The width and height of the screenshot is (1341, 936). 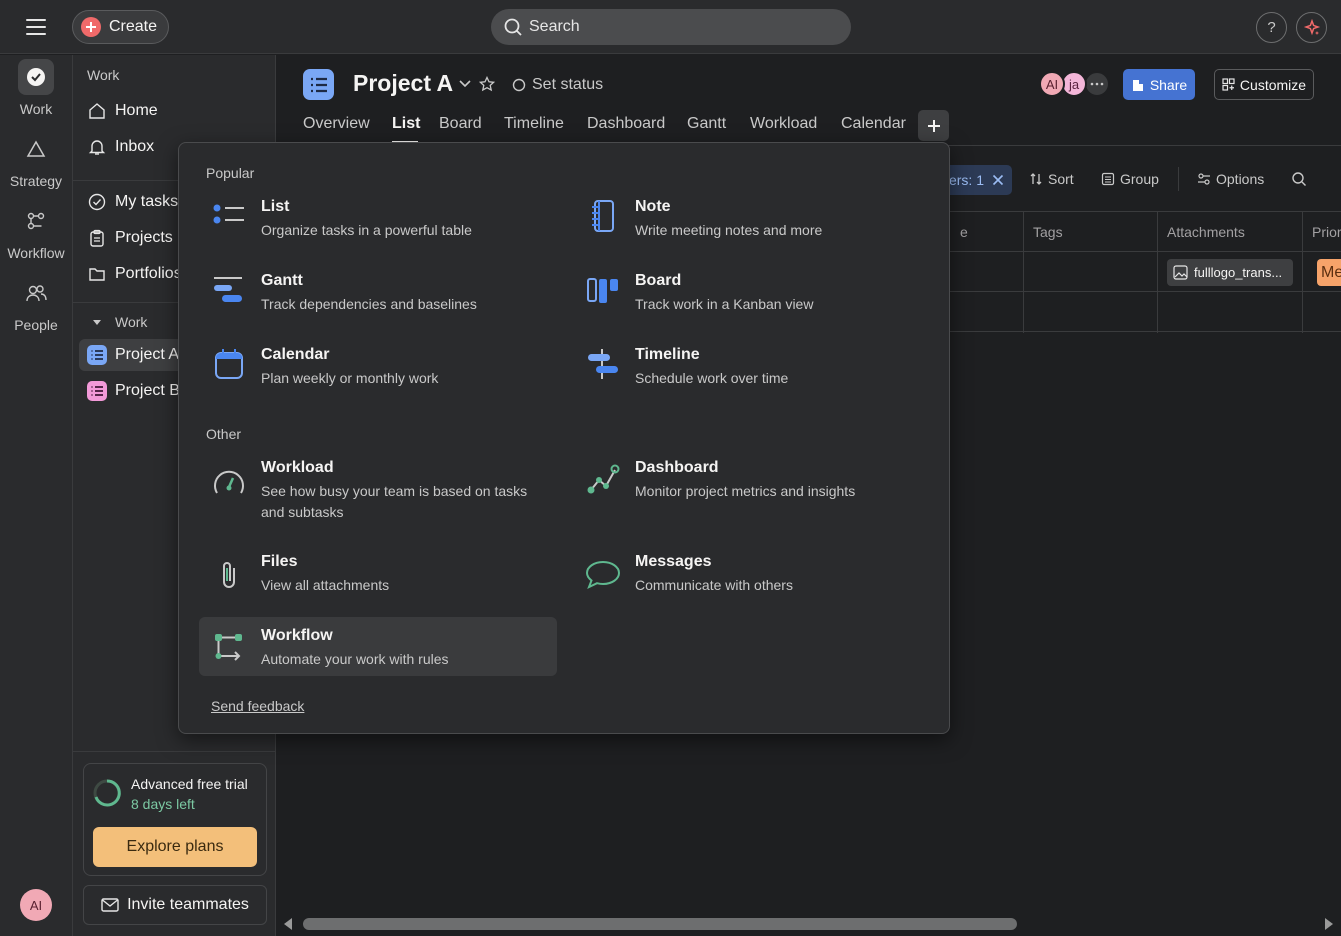 I want to click on tab-list: List, so click(x=406, y=124).